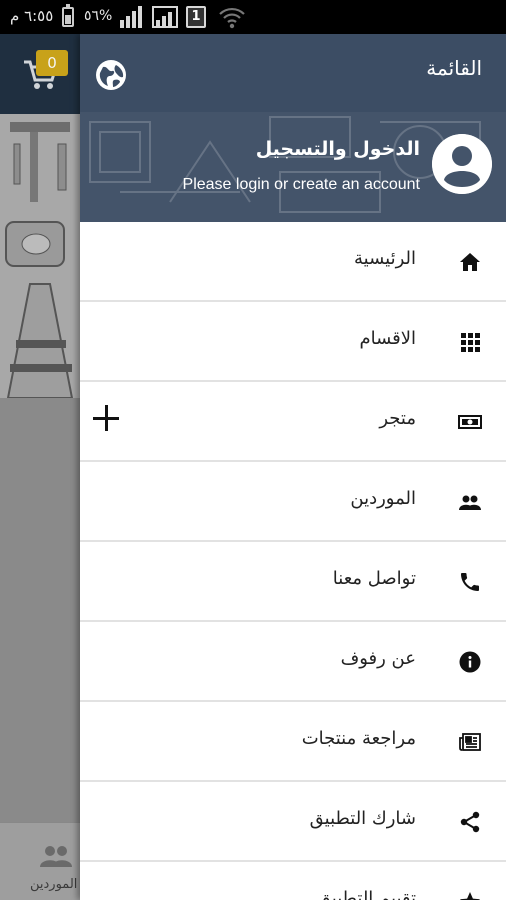  I want to click on menu-item-categories: الاقسام, so click(293, 342).